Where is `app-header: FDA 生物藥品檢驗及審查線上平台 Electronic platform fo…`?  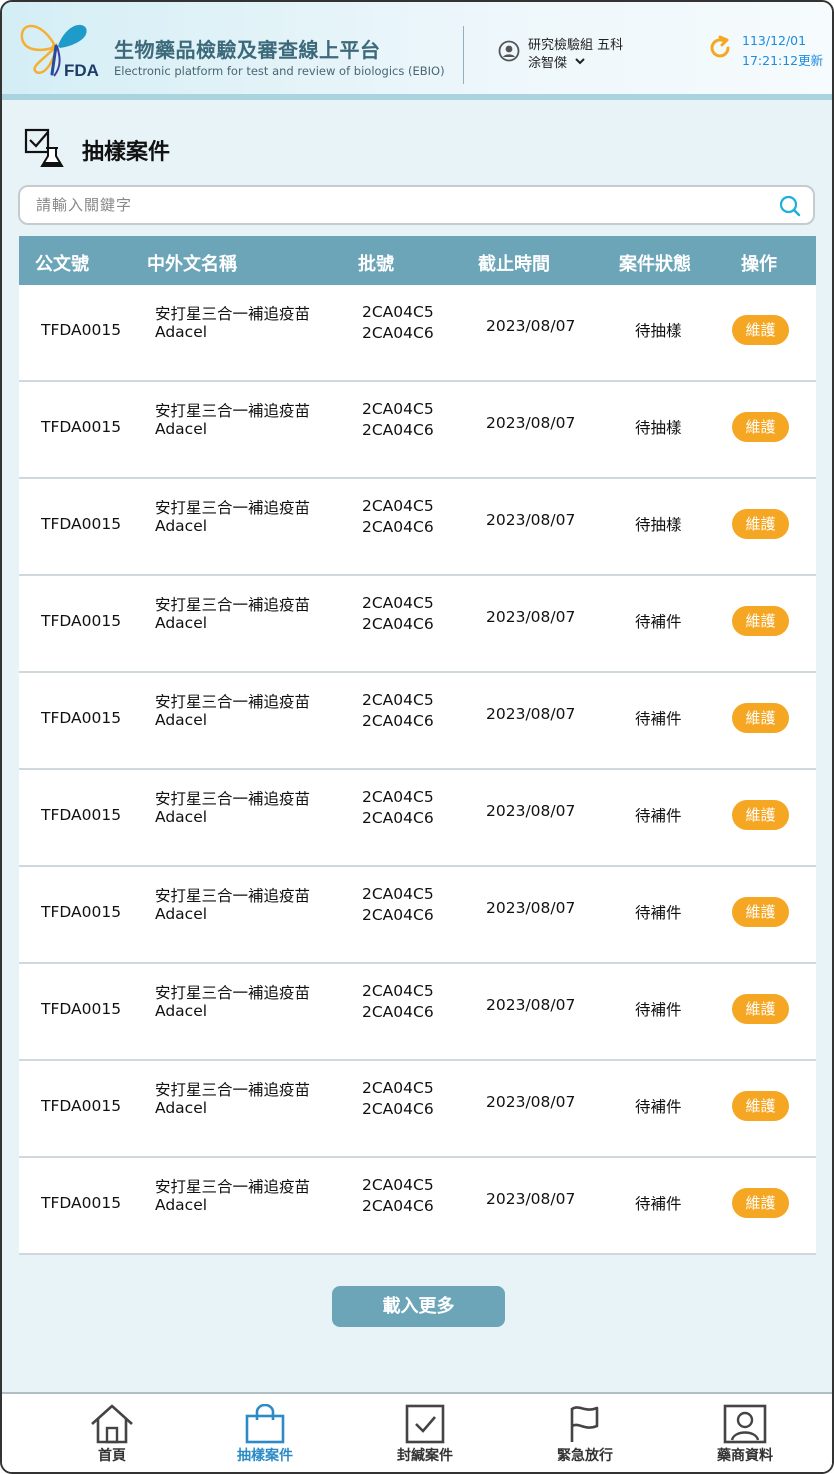
app-header: FDA 生物藥品檢驗及審查線上平台 Electronic platform fo… is located at coordinates (417, 48).